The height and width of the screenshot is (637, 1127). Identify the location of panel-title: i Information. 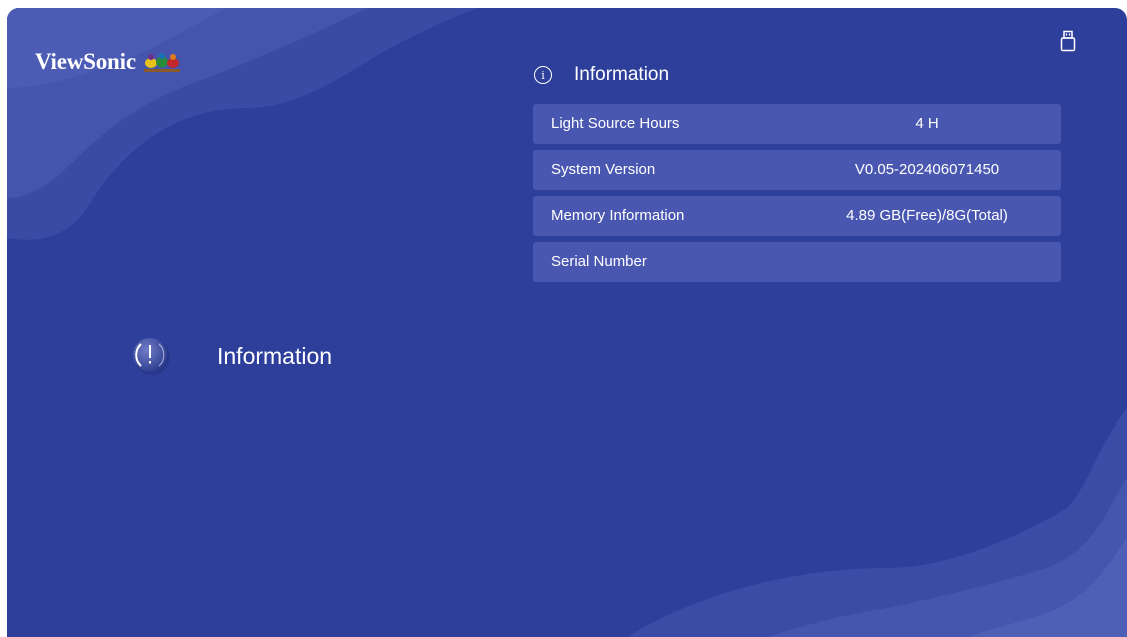
(601, 75).